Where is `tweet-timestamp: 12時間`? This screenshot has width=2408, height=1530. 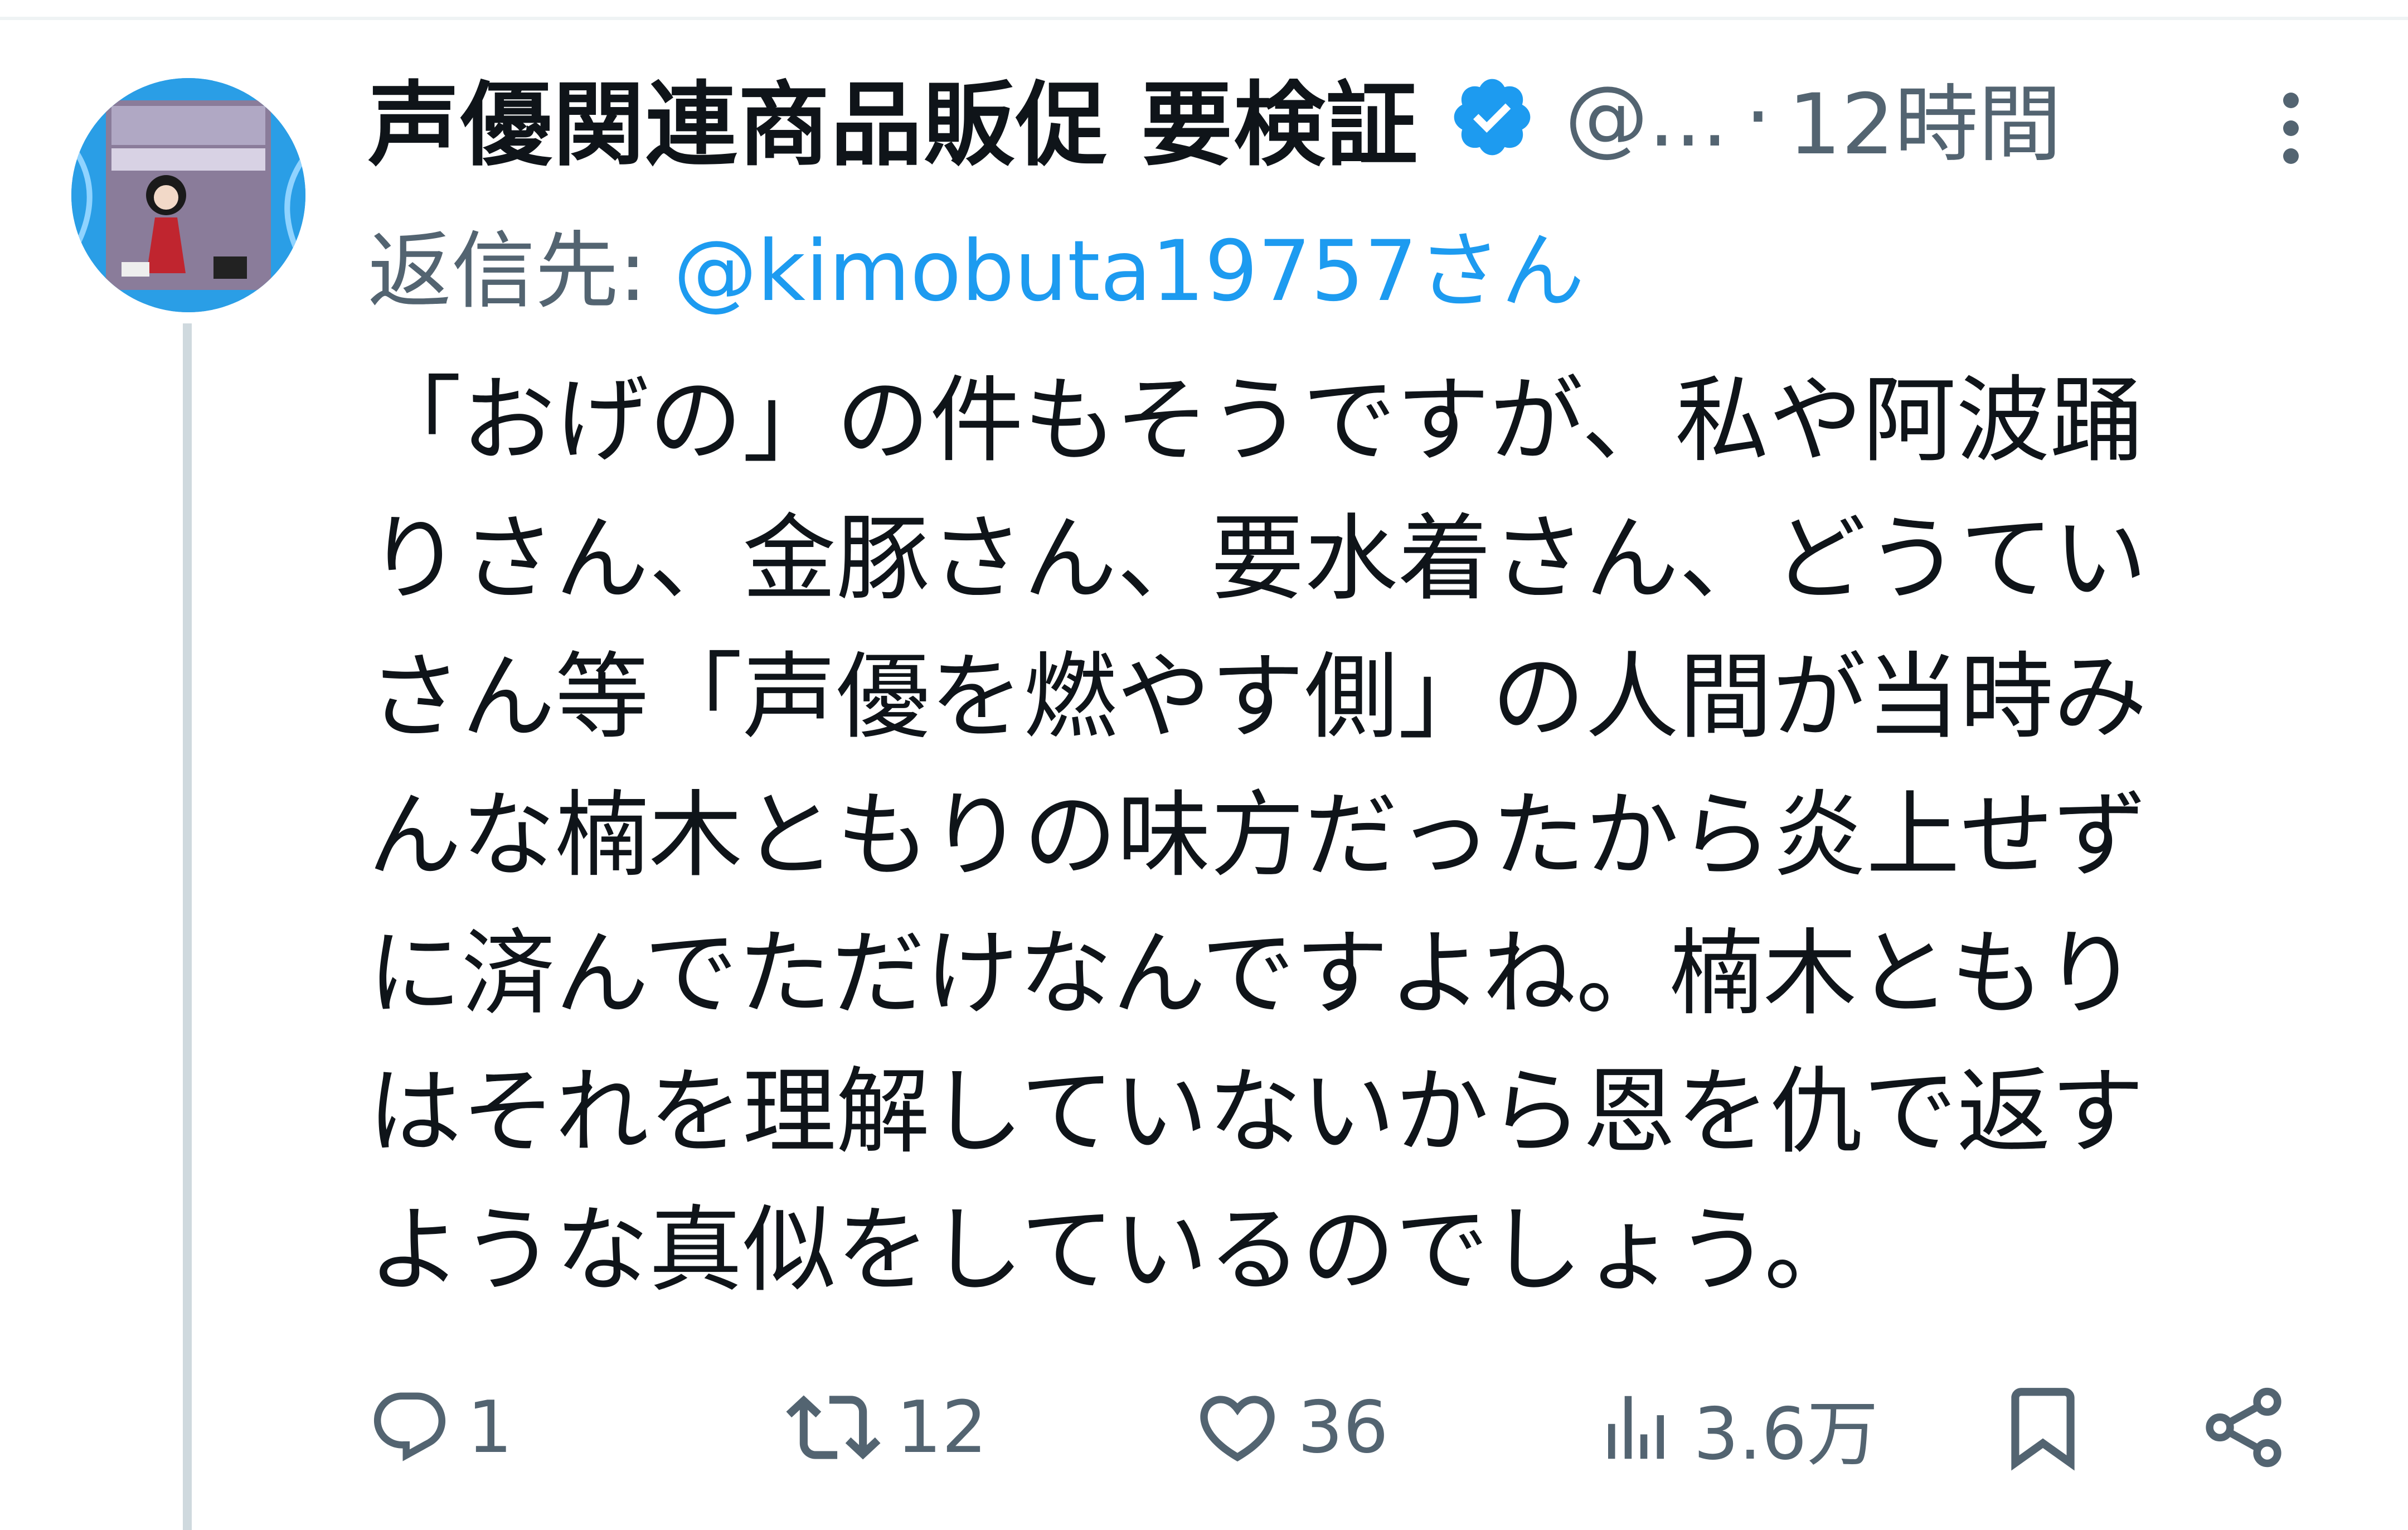
tweet-timestamp: 12時間 is located at coordinates (1925, 117).